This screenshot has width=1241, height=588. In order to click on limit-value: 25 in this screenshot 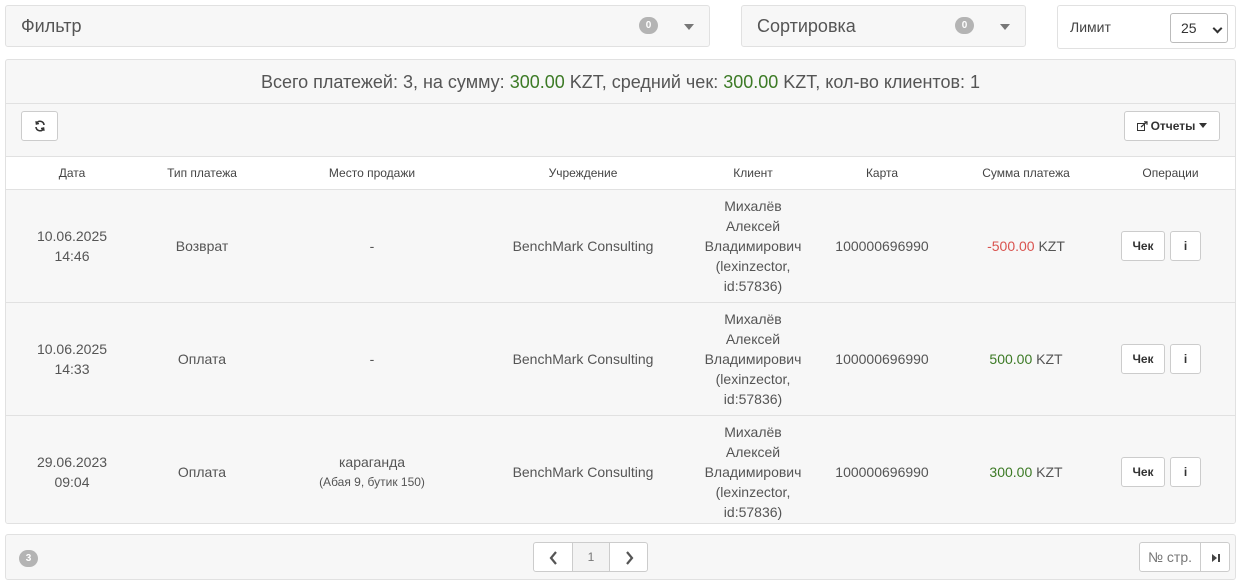, I will do `click(1189, 28)`.